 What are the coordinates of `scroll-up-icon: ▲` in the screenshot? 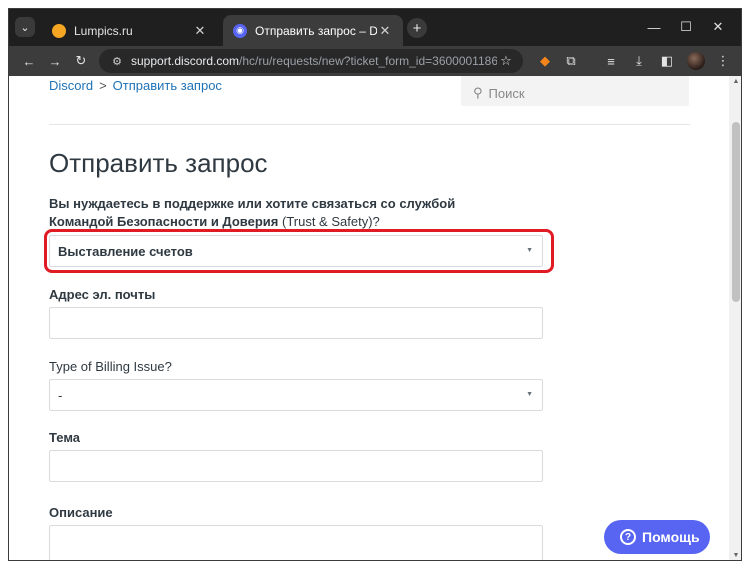 It's located at (736, 82).